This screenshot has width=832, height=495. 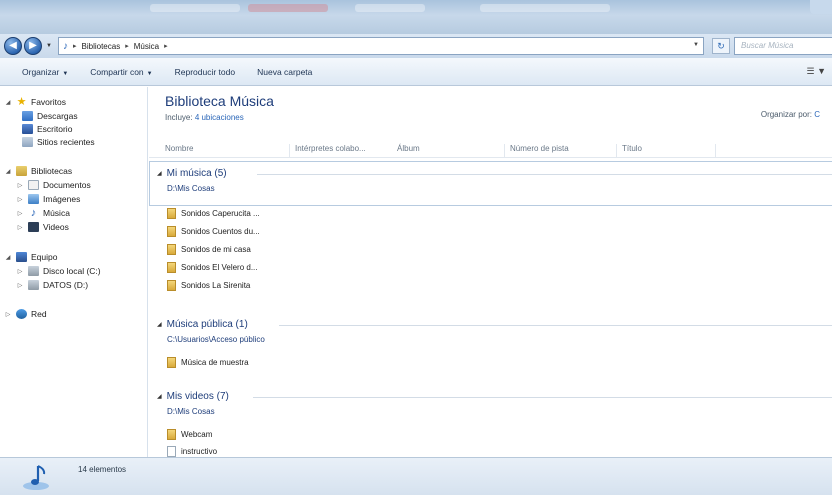 What do you see at coordinates (193, 396) in the screenshot?
I see `group-header: ◢ Mis videos (7)` at bounding box center [193, 396].